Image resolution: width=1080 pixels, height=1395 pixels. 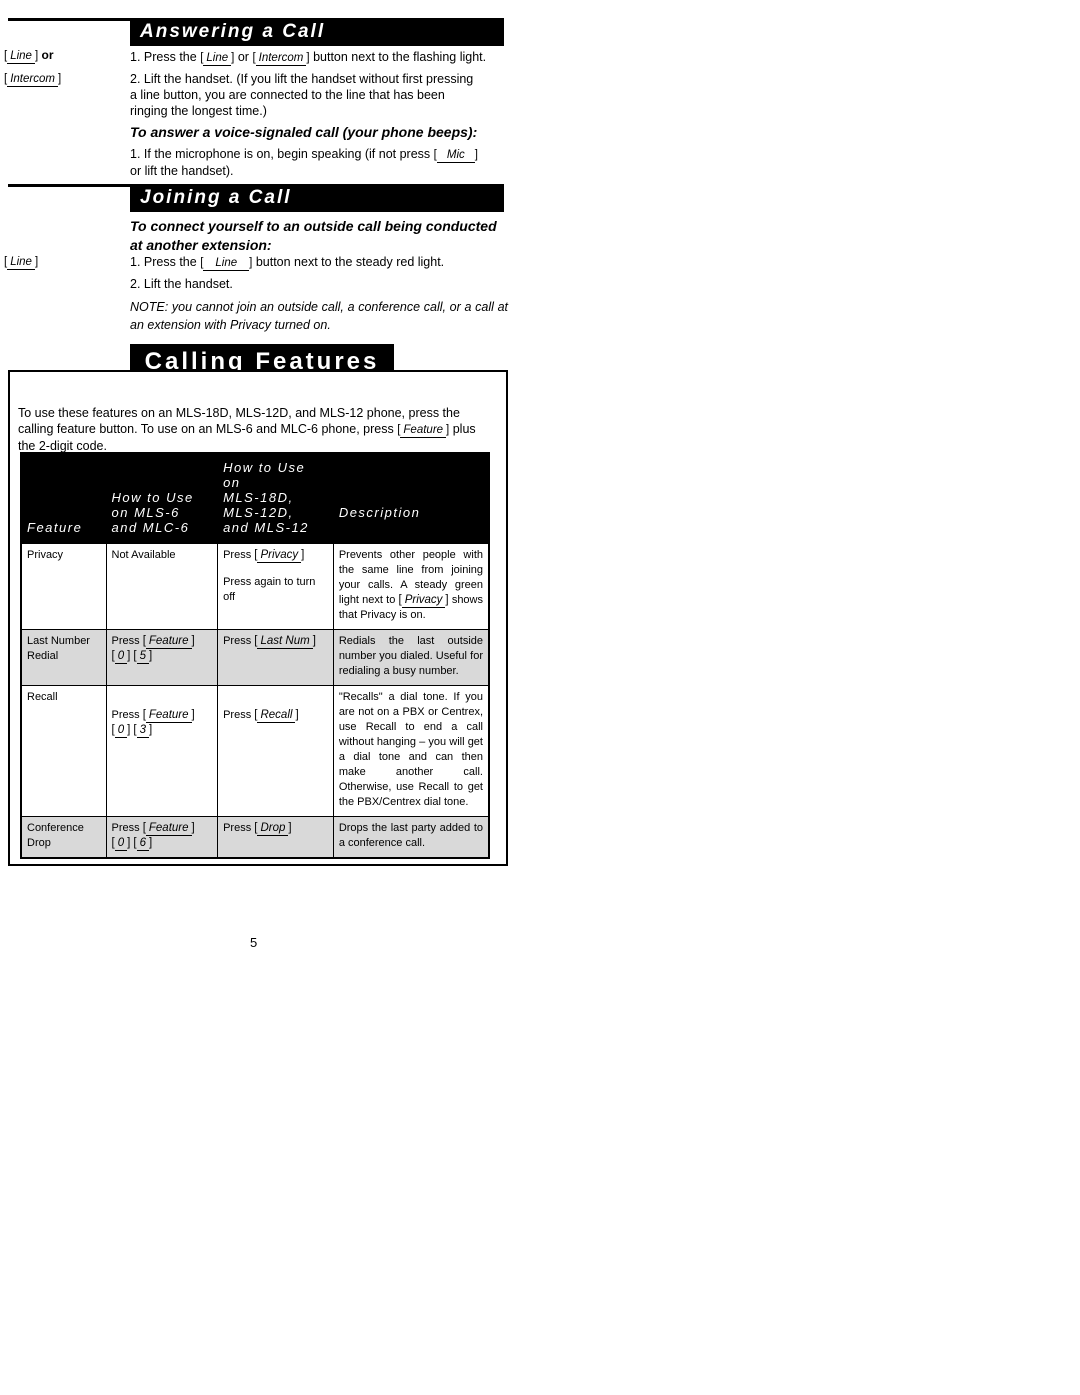 I want to click on digit-key-lnr-2: [5], so click(x=143, y=657).